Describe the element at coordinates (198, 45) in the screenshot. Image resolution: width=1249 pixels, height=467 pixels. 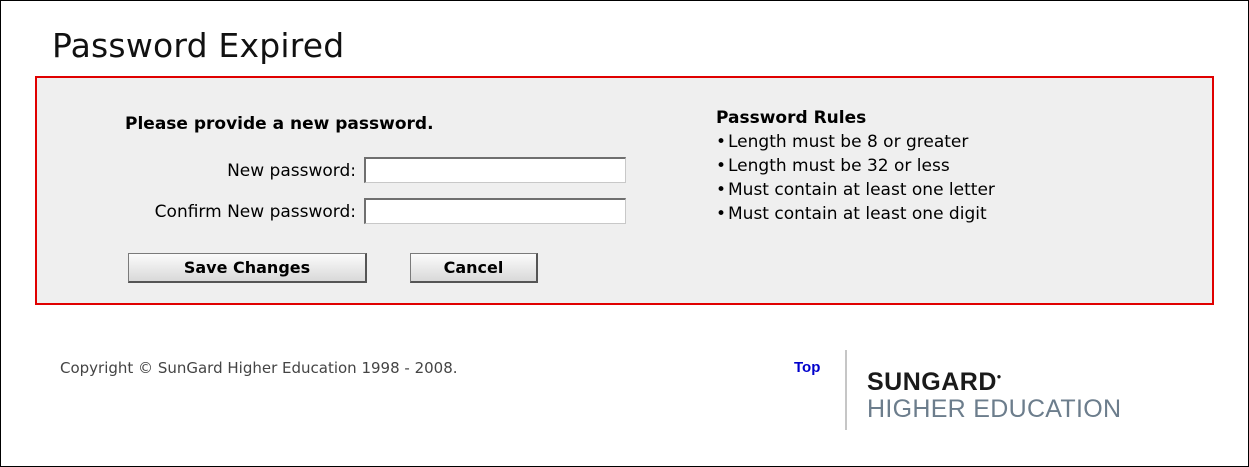
I see `page-title: Password Expired` at that location.